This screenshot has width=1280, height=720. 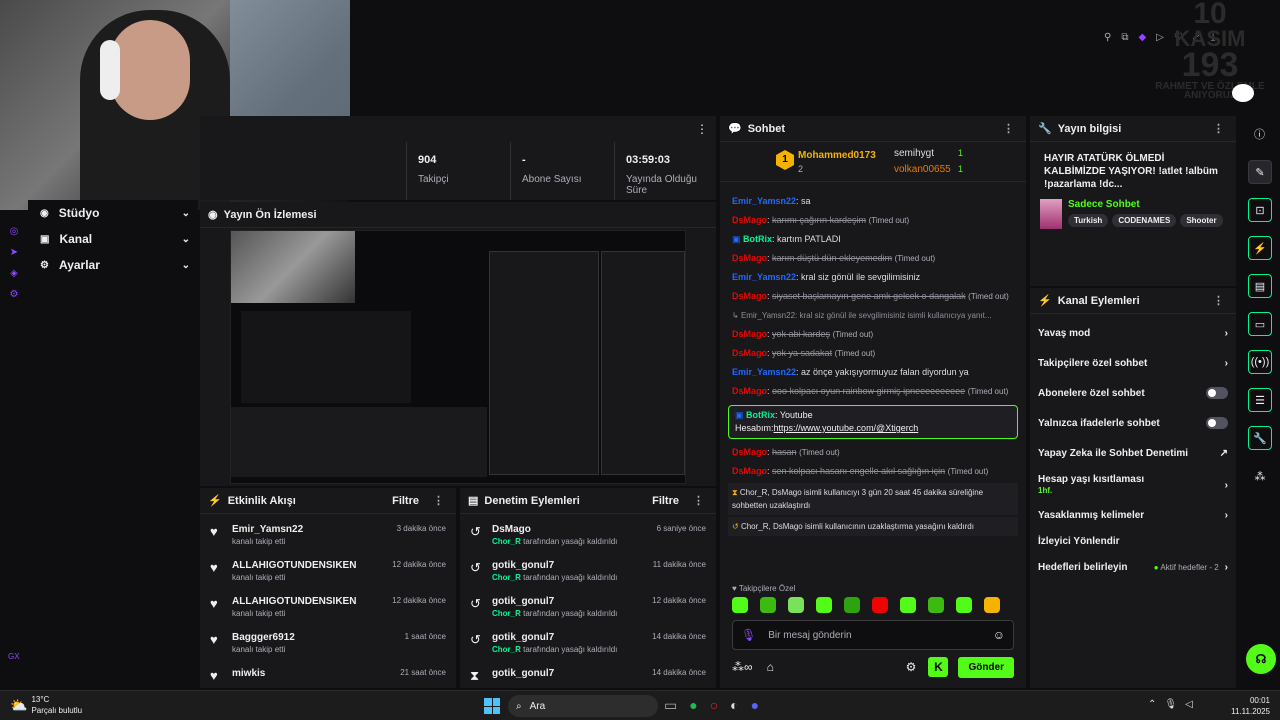 What do you see at coordinates (113, 213) in the screenshot?
I see `nav-item-studio: ◉ Stüdyo ⌄` at bounding box center [113, 213].